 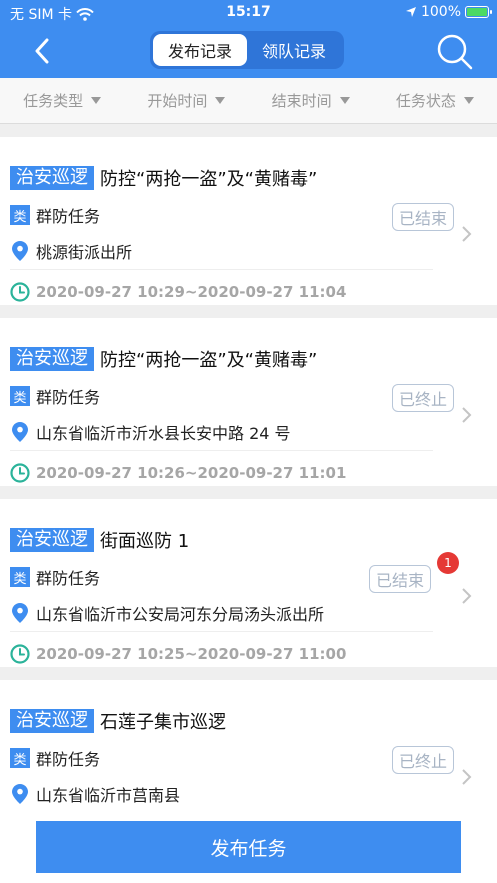 I want to click on status-bar: 无 SIM 卡 15:17 100%, so click(x=248, y=13).